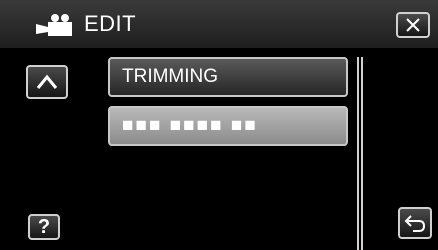 This screenshot has height=250, width=438. I want to click on menu-item-label: TRIMMING, so click(170, 76).